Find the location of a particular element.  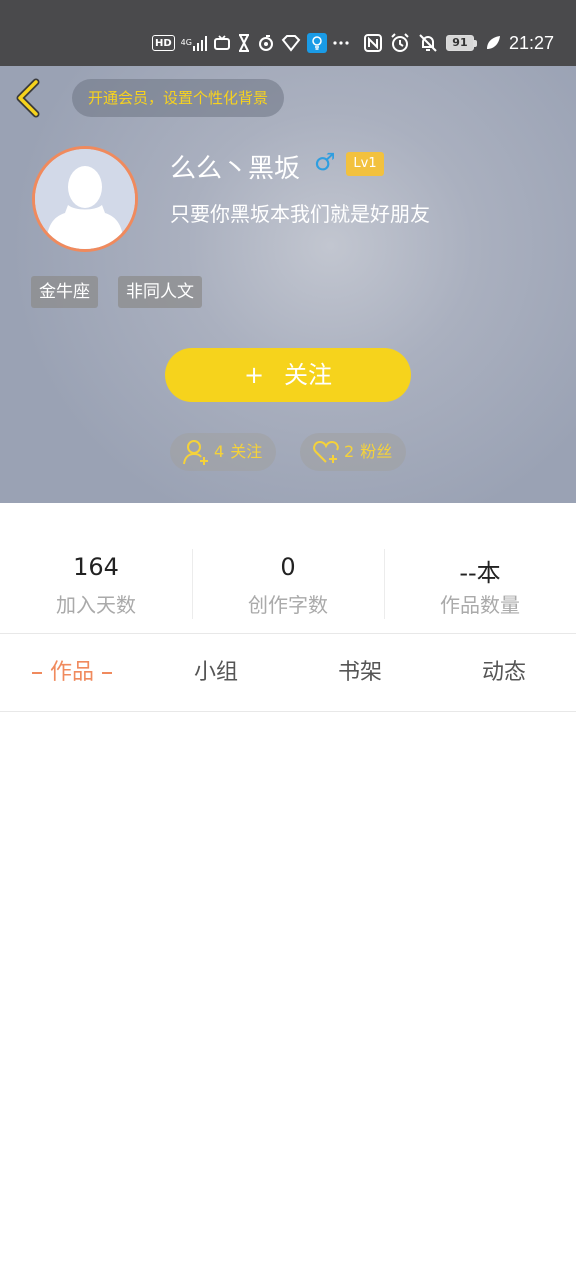

tab-groups: 小组 is located at coordinates (216, 673).